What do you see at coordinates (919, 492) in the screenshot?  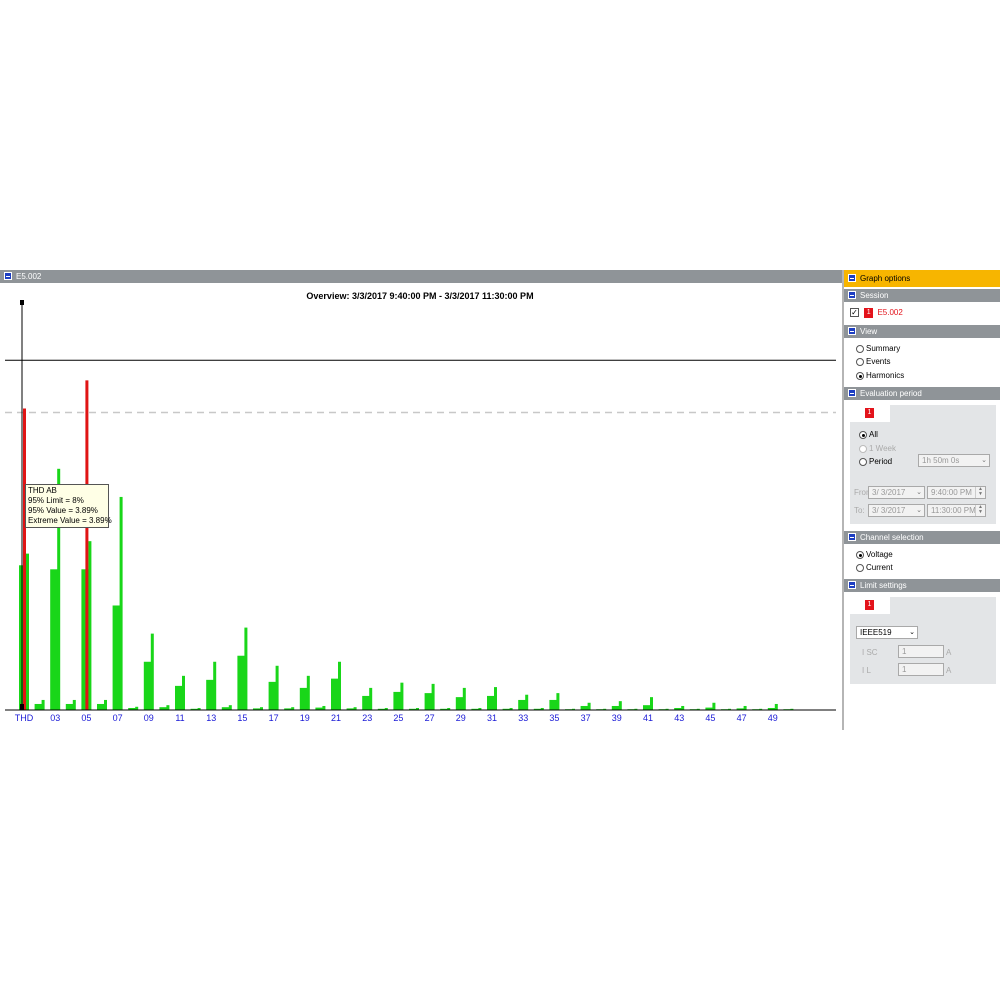 I see `chevron-down-icon: ⌄` at bounding box center [919, 492].